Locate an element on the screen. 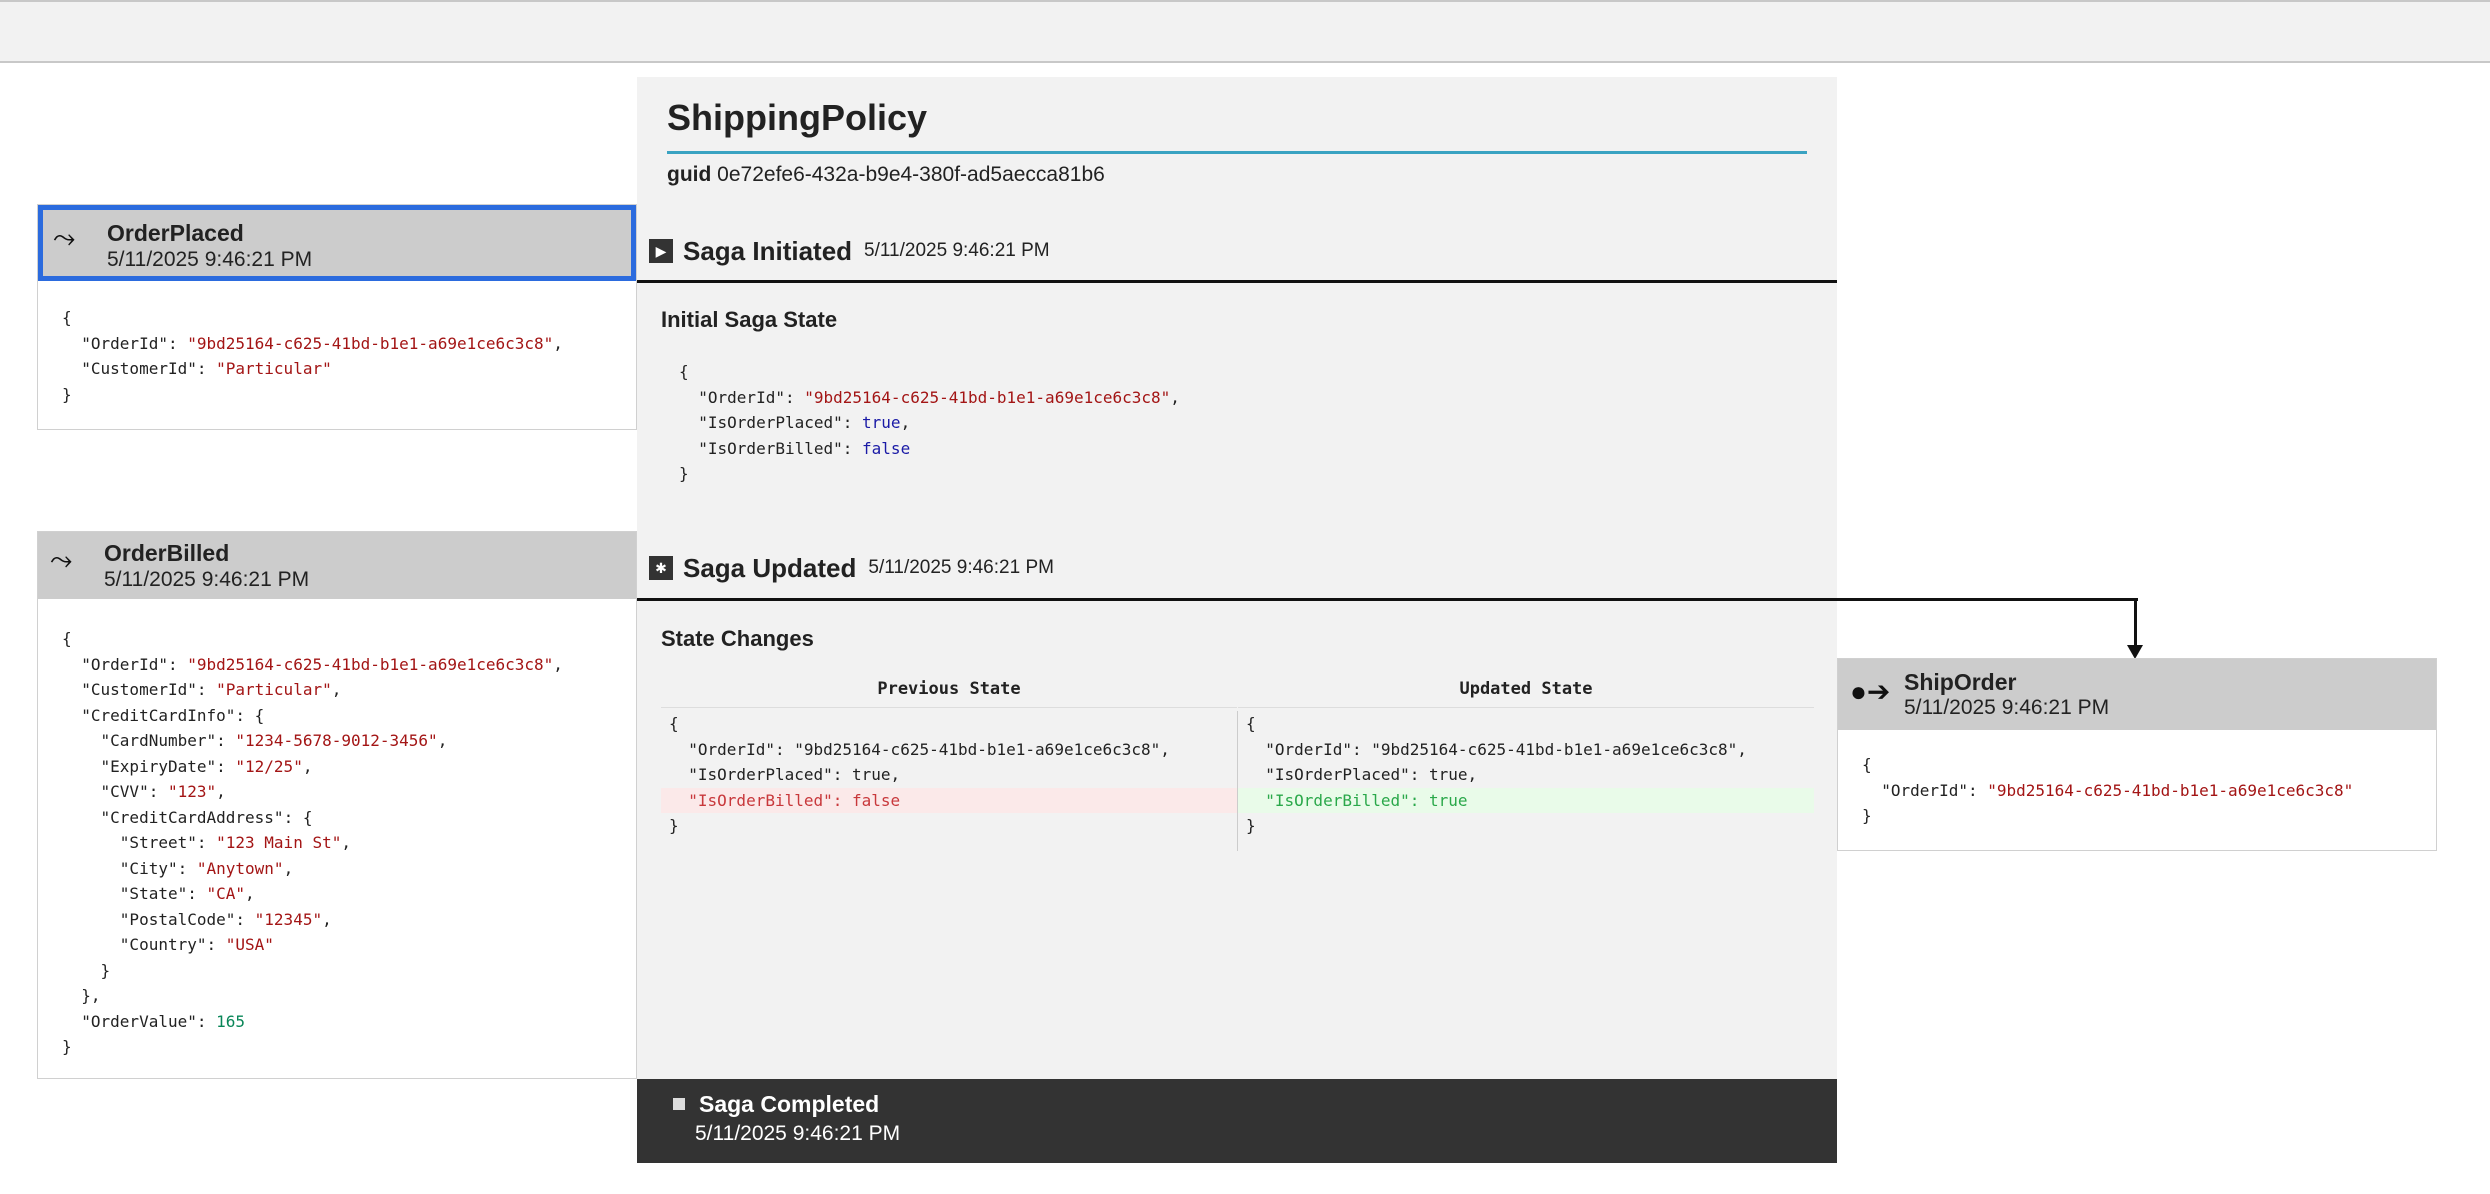  ship-order-header: ●➔ ShipOrder 5/11/2025 9:46:21 PM is located at coordinates (2137, 694).